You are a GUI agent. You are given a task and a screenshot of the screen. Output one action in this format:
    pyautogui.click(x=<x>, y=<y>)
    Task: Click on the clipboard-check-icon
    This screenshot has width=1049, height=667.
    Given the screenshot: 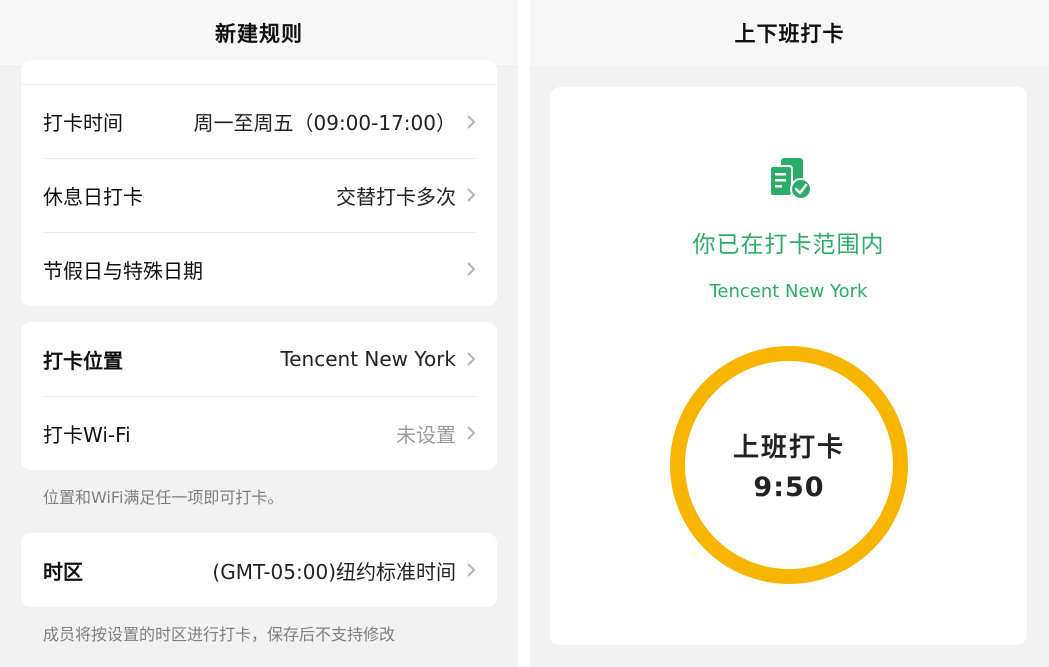 What is the action you would take?
    pyautogui.click(x=790, y=179)
    